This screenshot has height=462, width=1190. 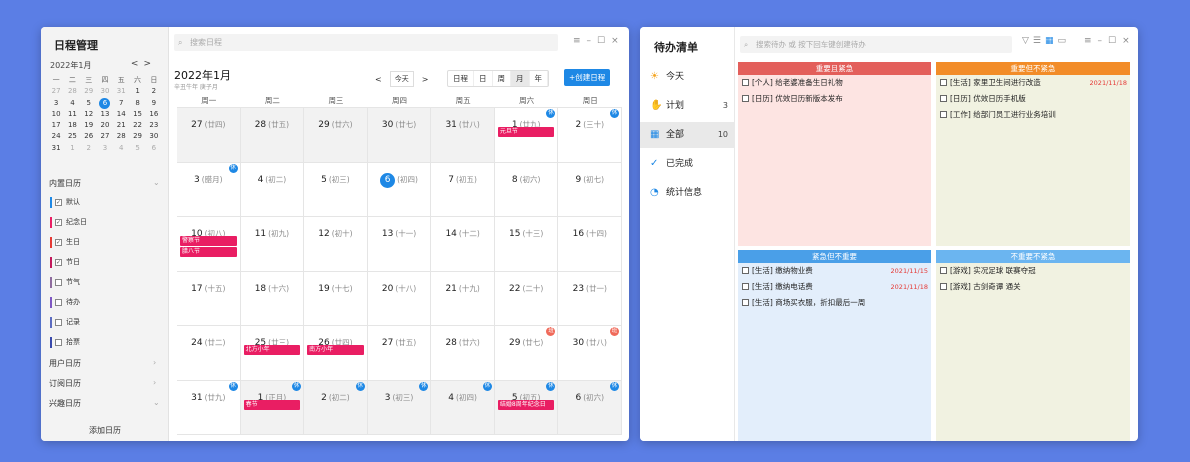 I want to click on event-chip: 结婚8周年纪念日, so click(x=526, y=404).